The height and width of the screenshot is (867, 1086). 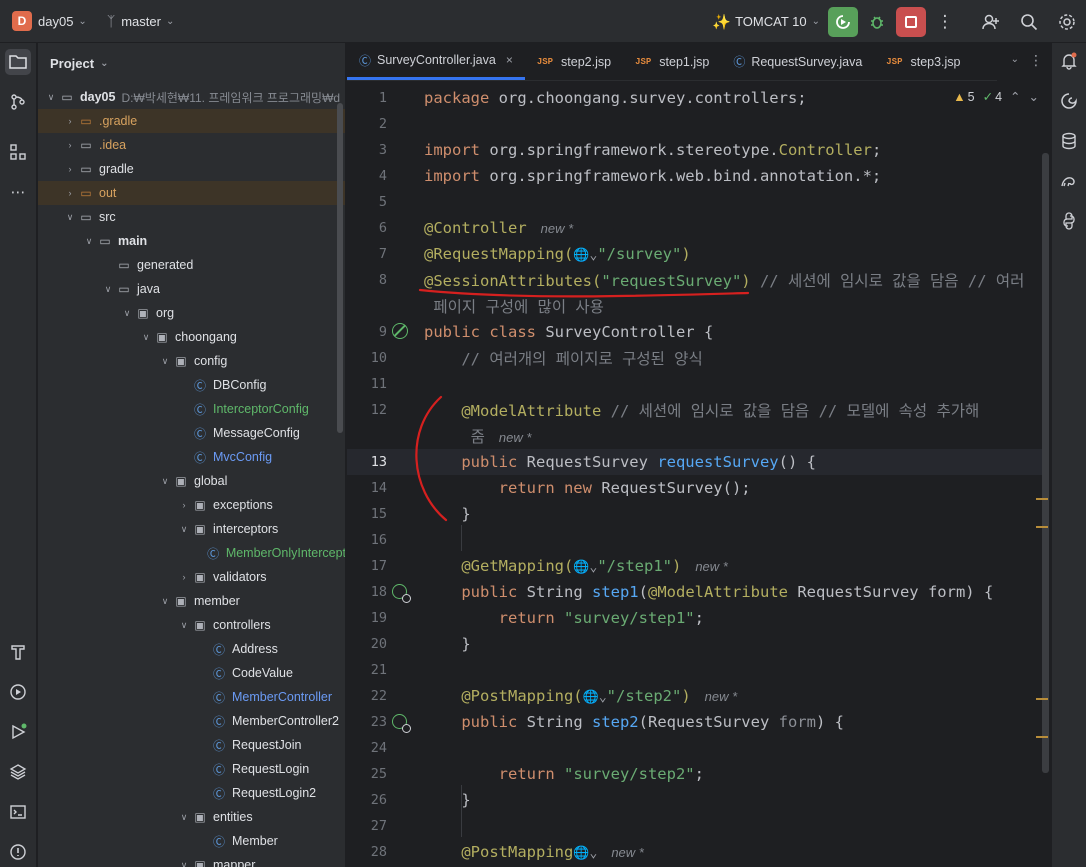 I want to click on tree-item: Ⓒ MvcConfig, so click(x=191, y=457).